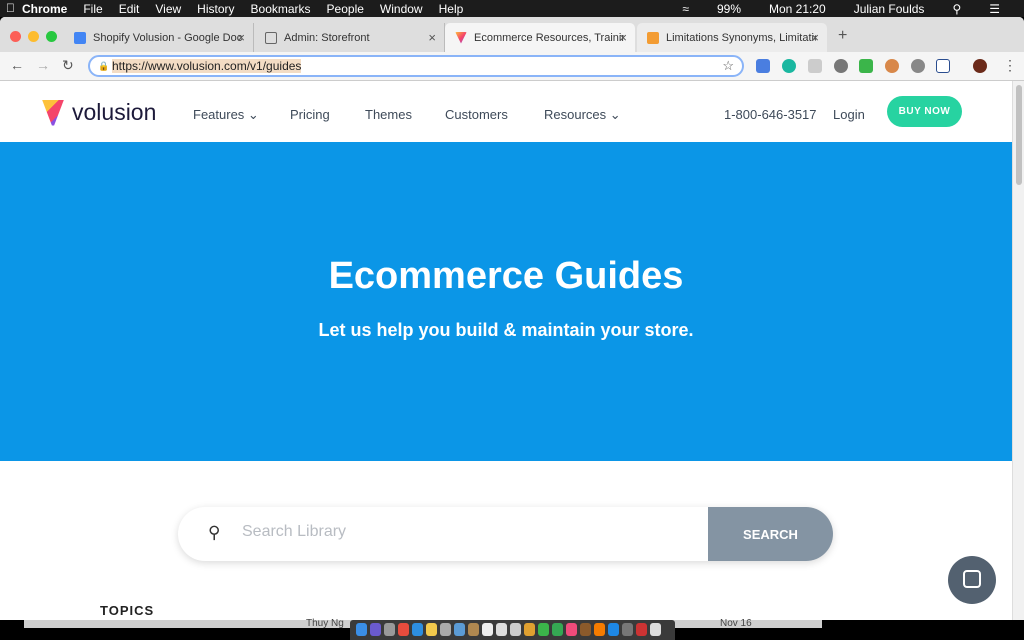 This screenshot has height=640, width=1024. Describe the element at coordinates (129, 9) in the screenshot. I see `menu-edit: Edit` at that location.